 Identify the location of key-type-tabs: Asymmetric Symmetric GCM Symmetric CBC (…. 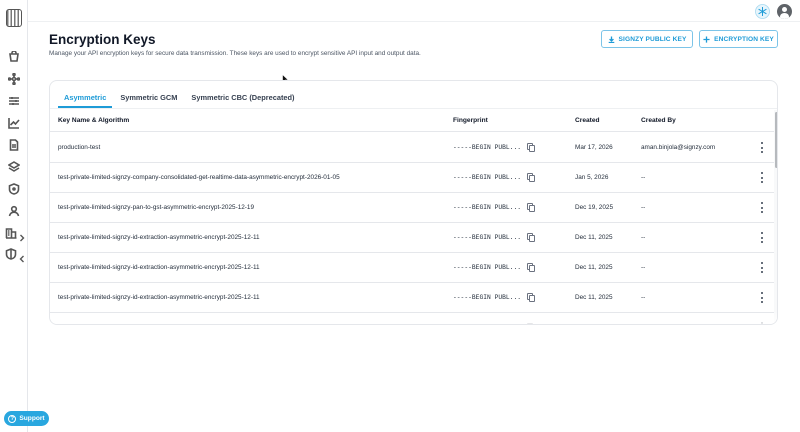
(180, 98).